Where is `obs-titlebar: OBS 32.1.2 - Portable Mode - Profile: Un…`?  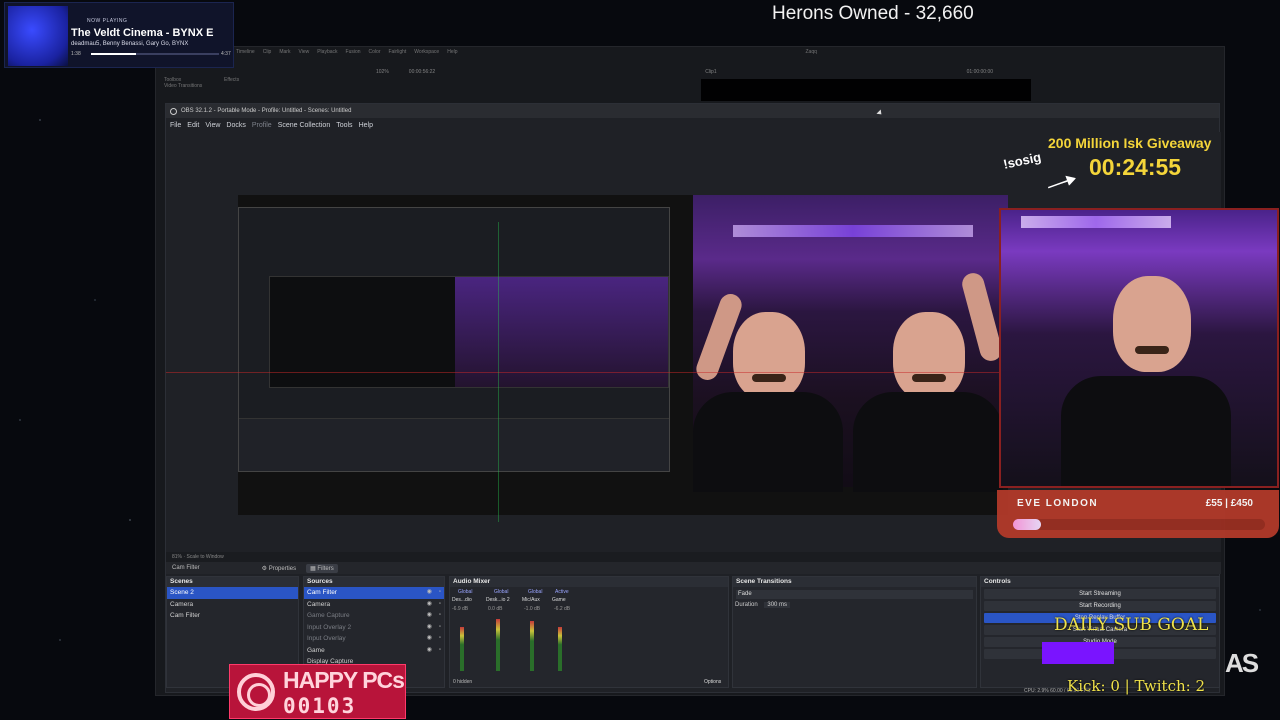 obs-titlebar: OBS 32.1.2 - Portable Mode - Profile: Un… is located at coordinates (692, 111).